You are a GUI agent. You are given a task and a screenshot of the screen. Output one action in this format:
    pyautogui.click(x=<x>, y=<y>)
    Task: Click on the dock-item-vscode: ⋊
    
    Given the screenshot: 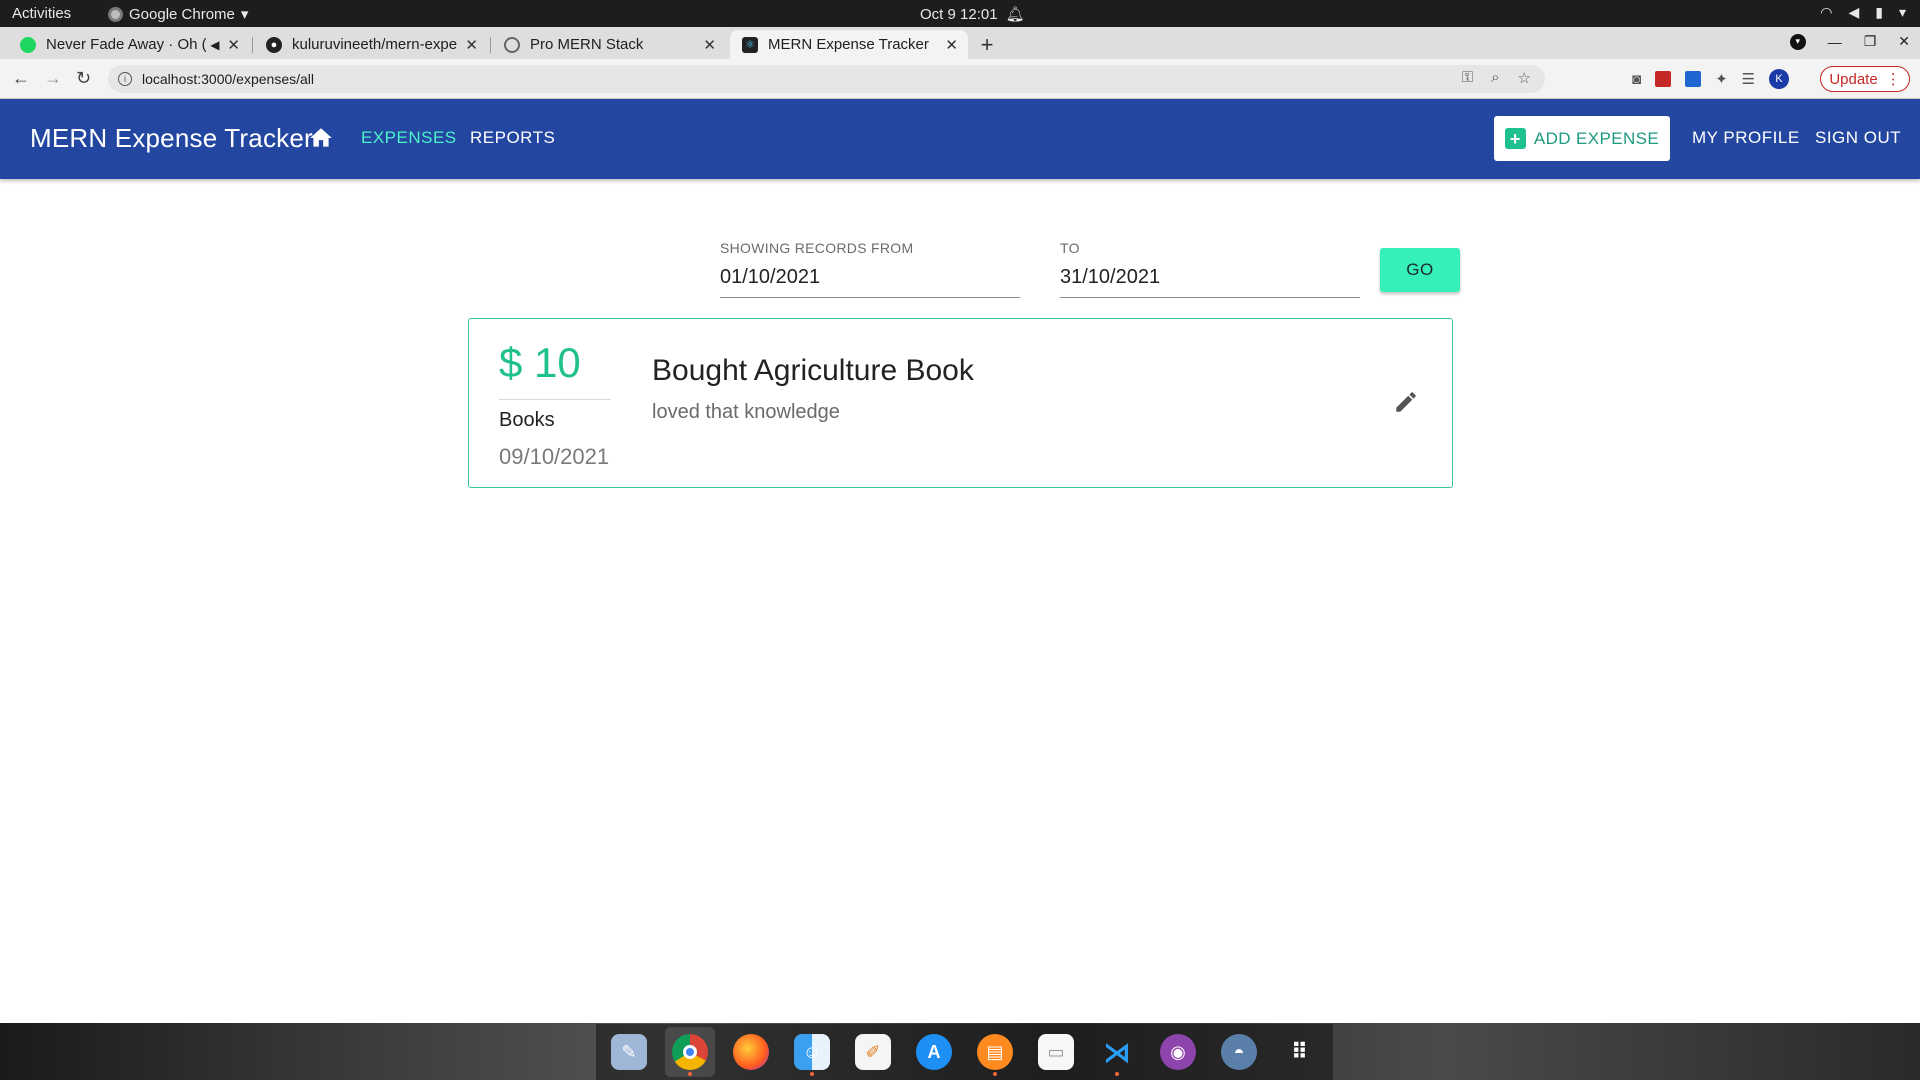 What is the action you would take?
    pyautogui.click(x=1117, y=1052)
    